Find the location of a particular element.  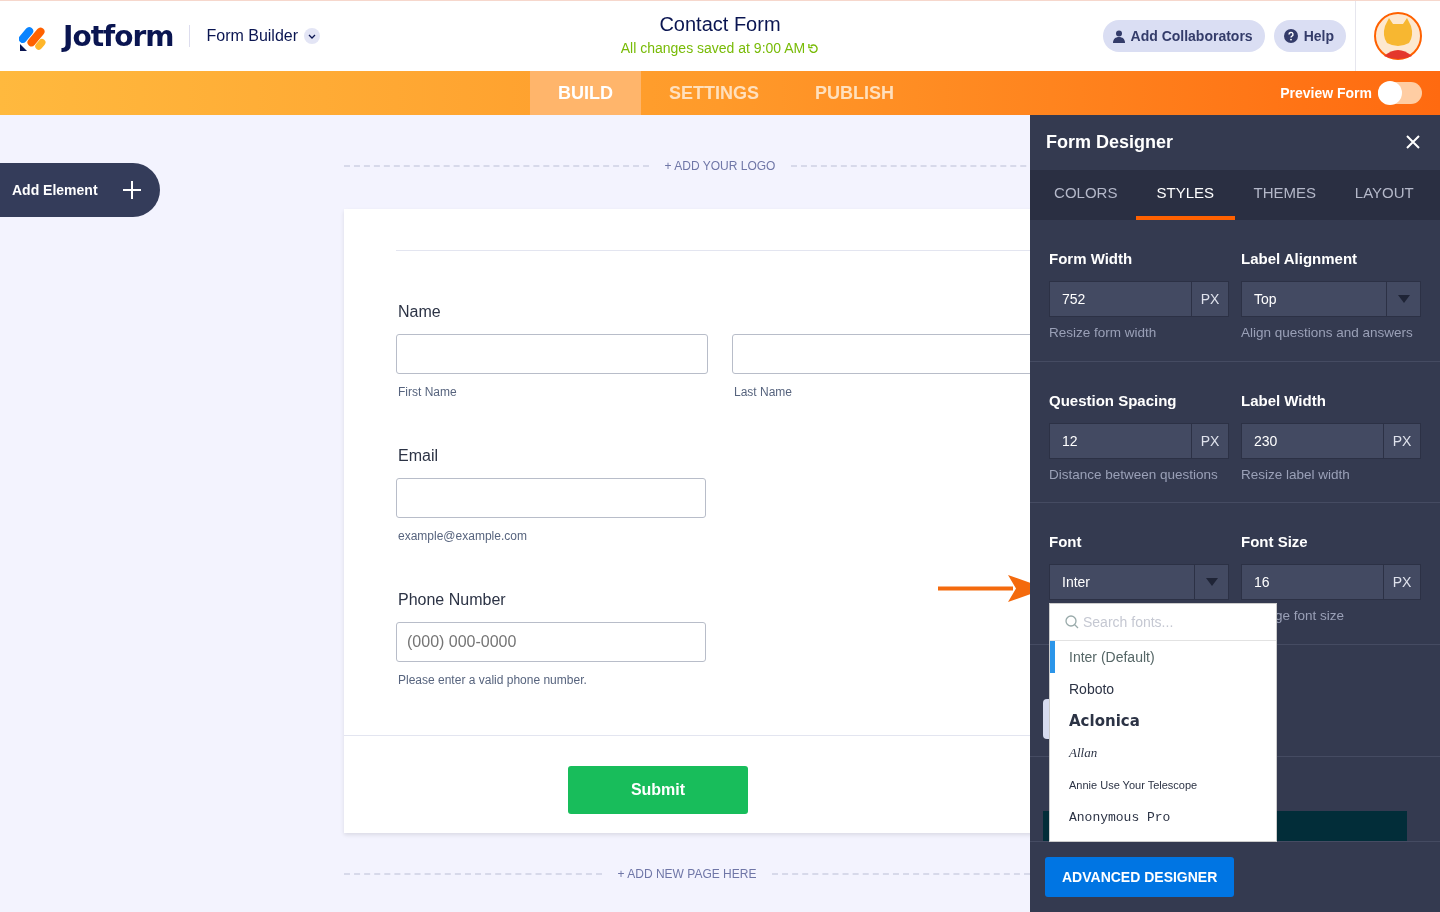

input-field: (000) 000-0000 is located at coordinates (551, 642).